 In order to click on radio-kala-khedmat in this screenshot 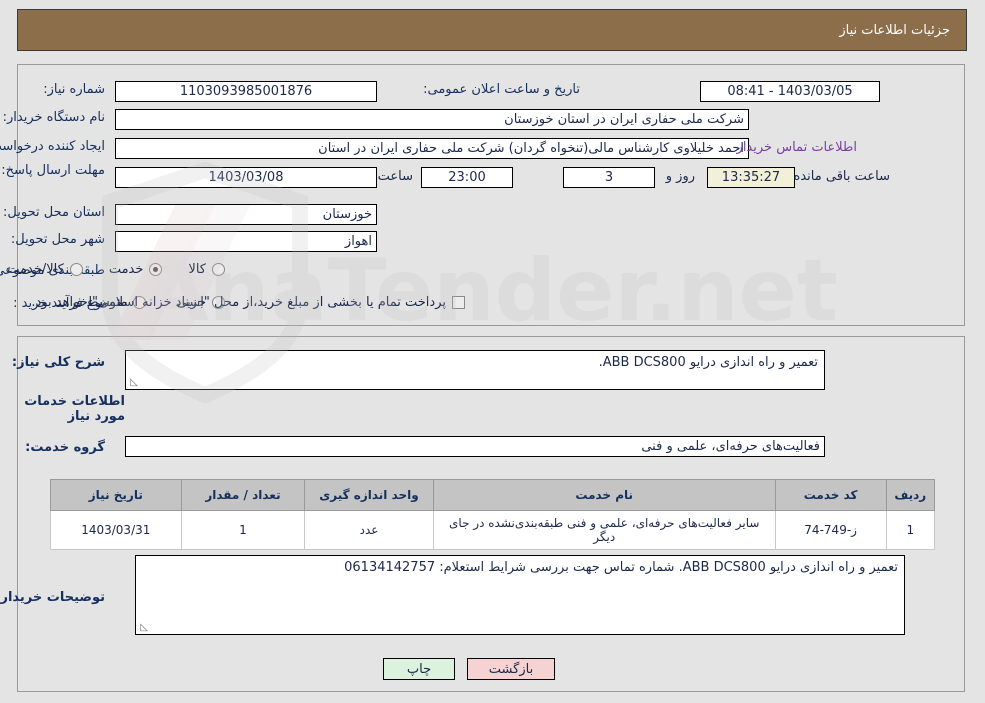, I will do `click(76, 269)`.